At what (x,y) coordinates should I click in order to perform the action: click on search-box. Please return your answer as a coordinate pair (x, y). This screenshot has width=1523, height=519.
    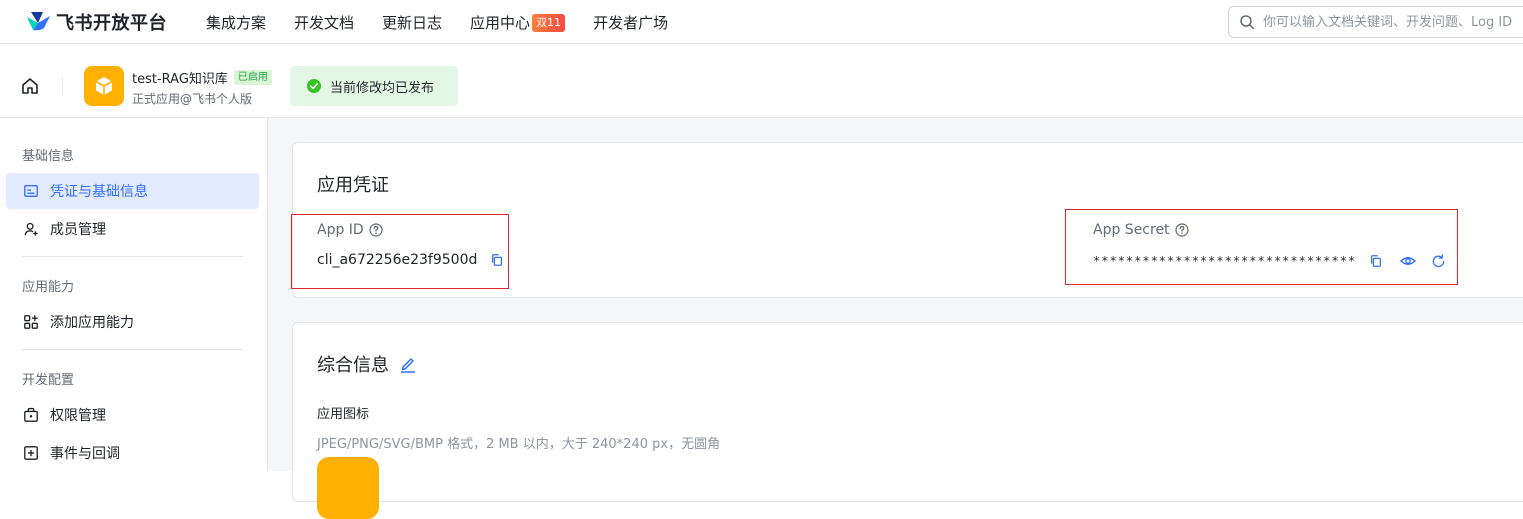
    Looking at the image, I should click on (1375, 22).